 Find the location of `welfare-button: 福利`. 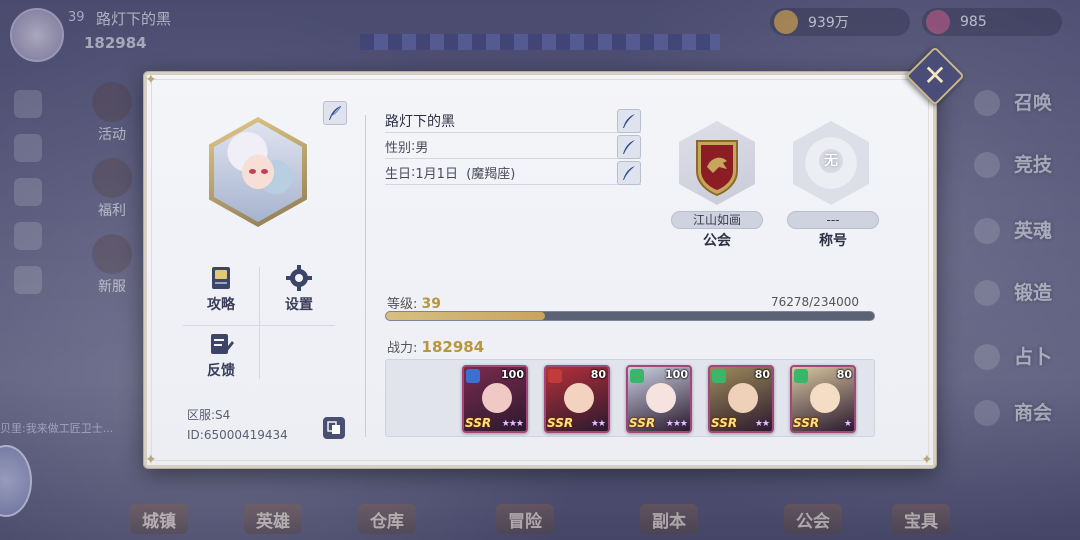

welfare-button: 福利 is located at coordinates (112, 189).